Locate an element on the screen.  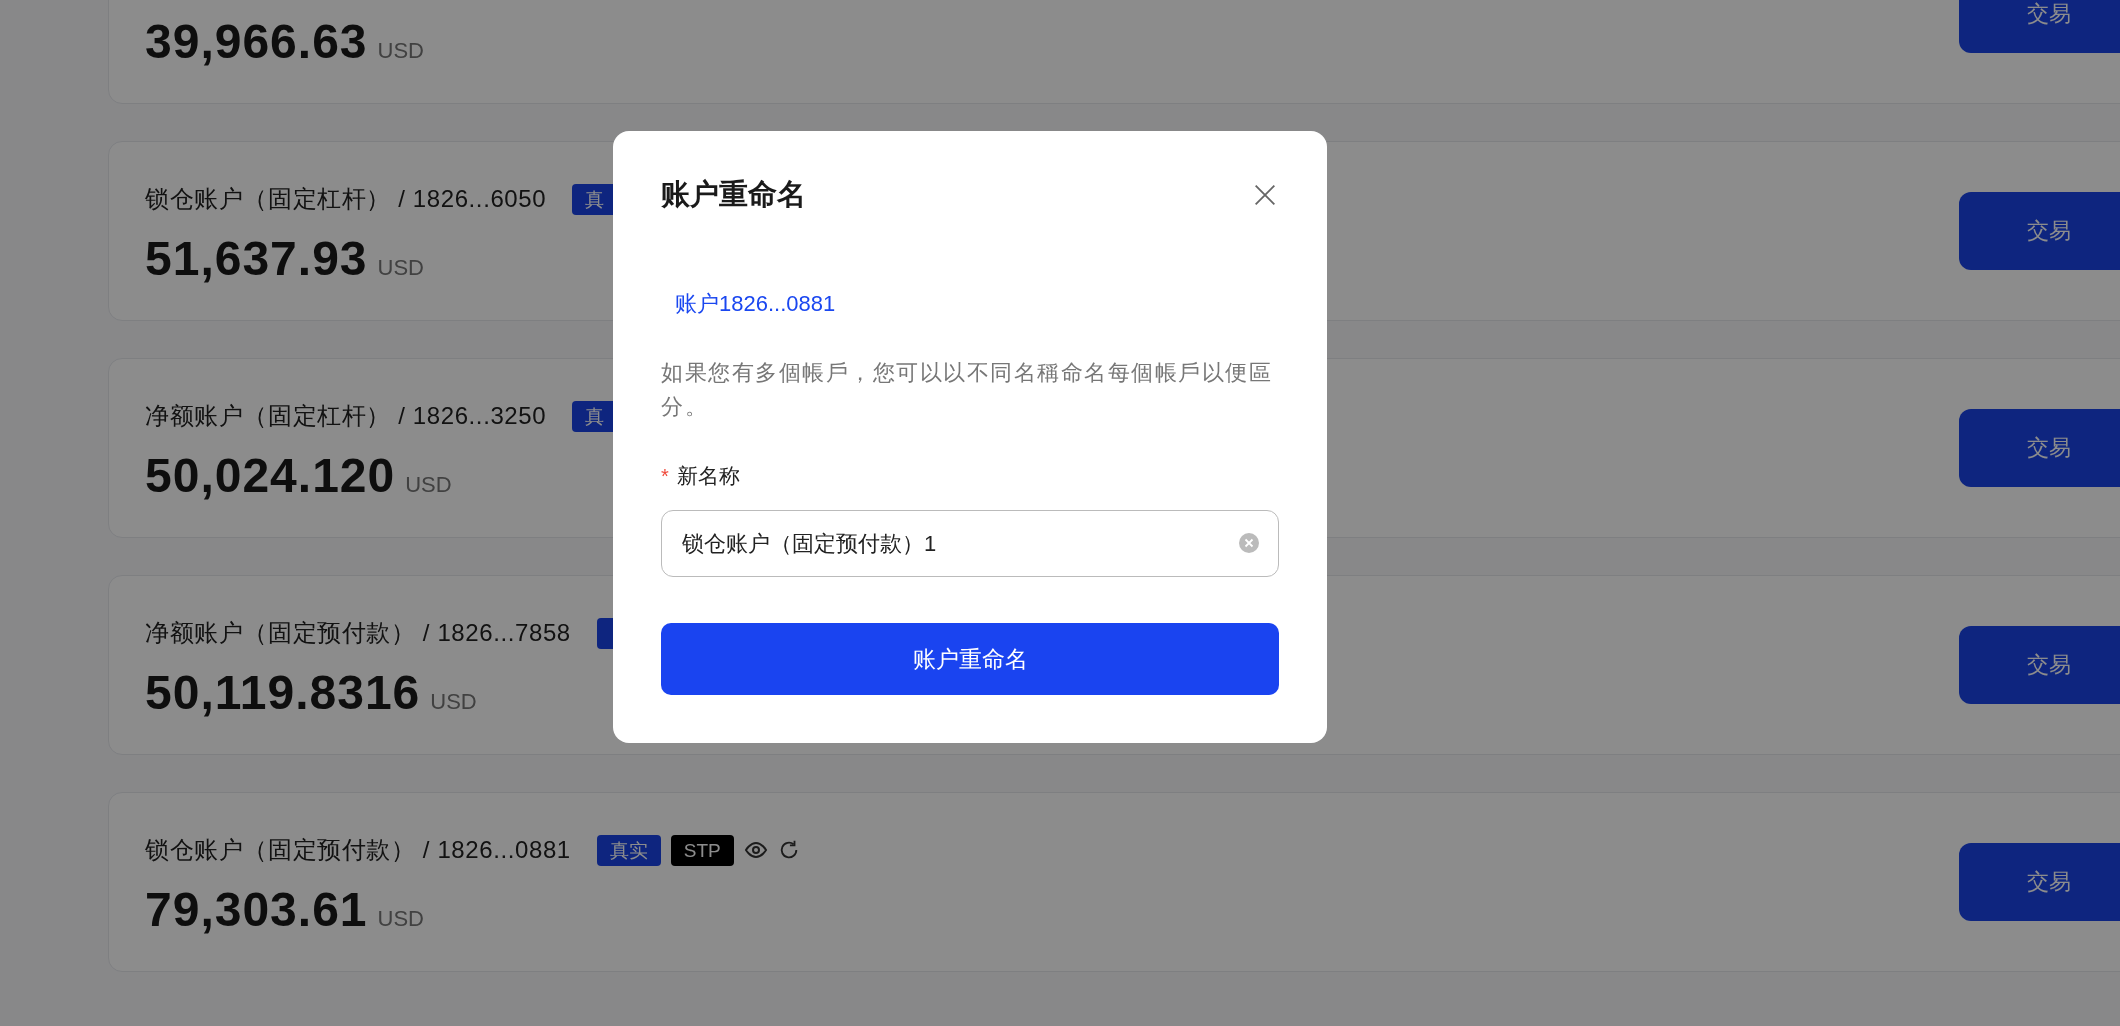
account-title: 净额账户（固定杠杆） / 1826...3250 is located at coordinates (346, 416).